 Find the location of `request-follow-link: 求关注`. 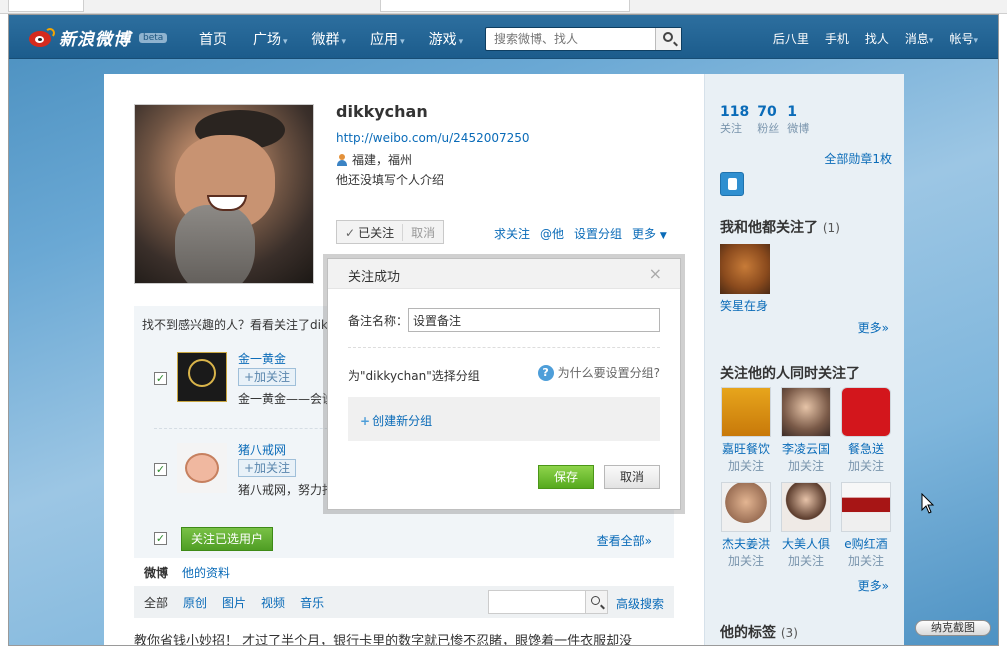

request-follow-link: 求关注 is located at coordinates (512, 233).